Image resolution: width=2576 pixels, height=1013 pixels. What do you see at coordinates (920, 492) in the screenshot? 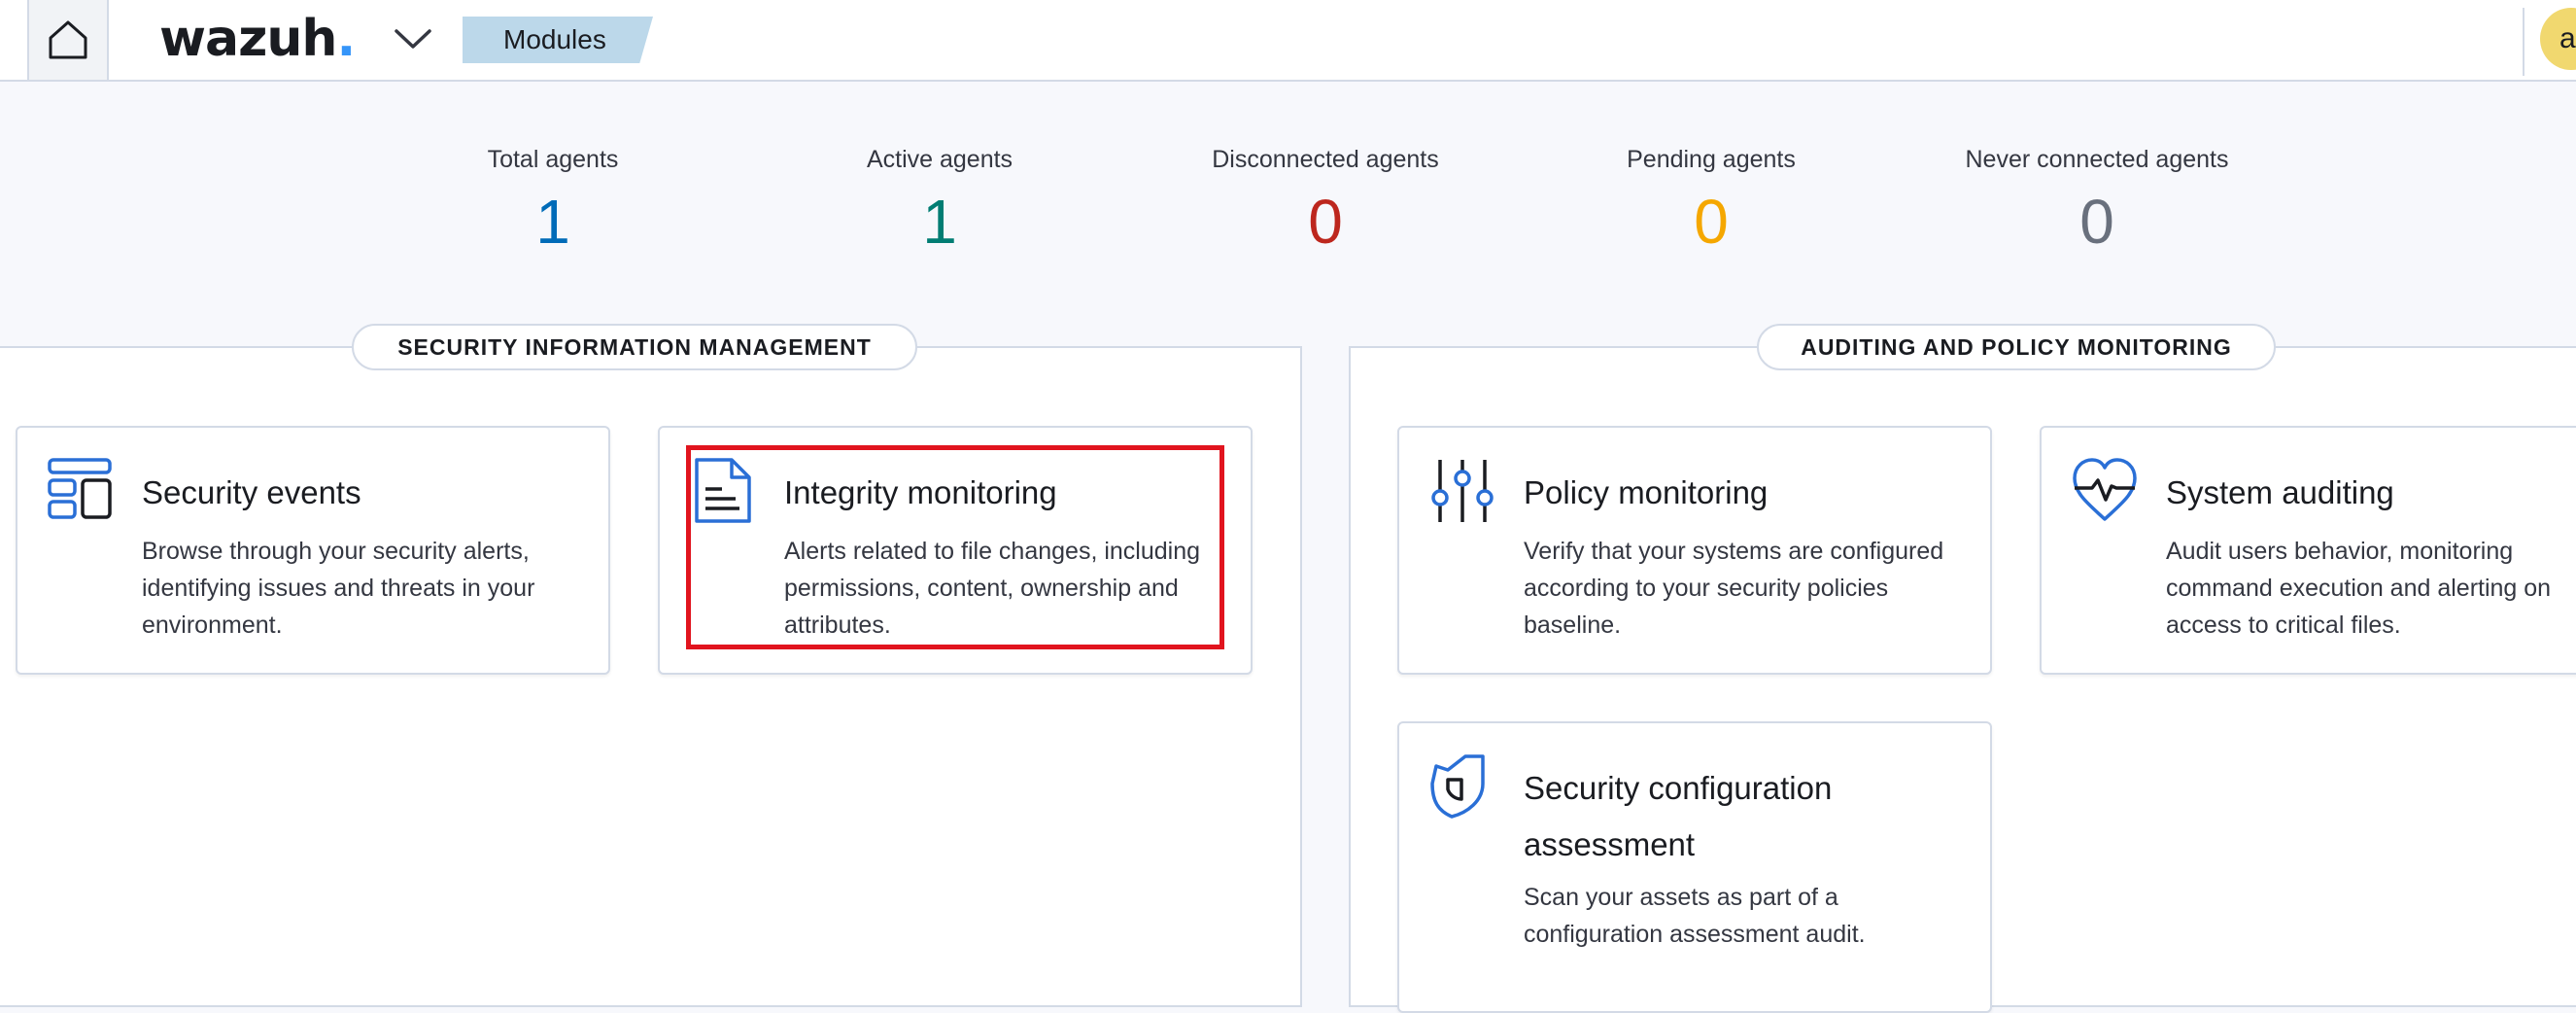
I see `card-title: Integrity monitoring` at bounding box center [920, 492].